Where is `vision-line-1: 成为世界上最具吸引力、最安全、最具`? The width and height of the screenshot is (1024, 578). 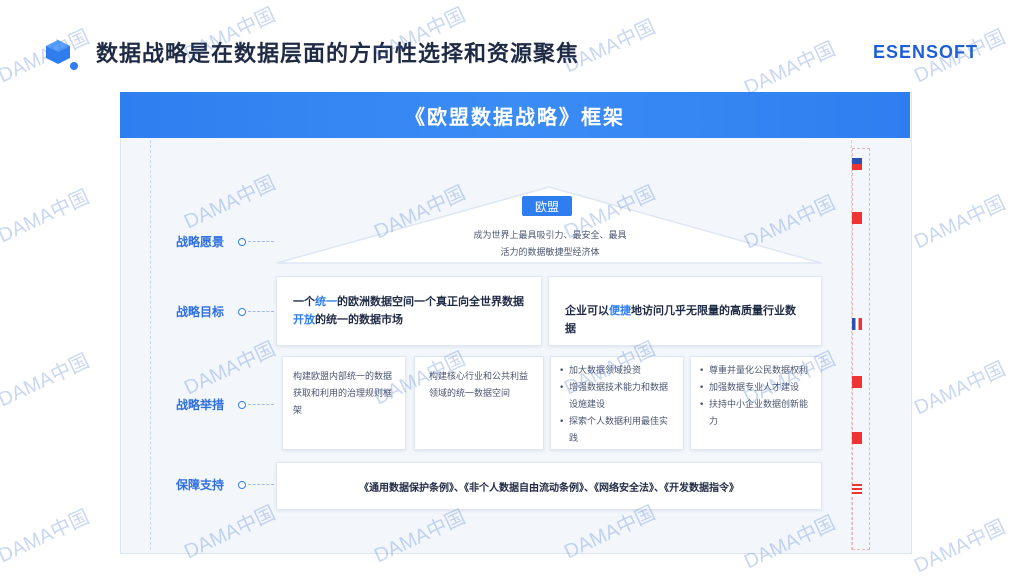
vision-line-1: 成为世界上最具吸引力、最安全、最具 is located at coordinates (550, 236).